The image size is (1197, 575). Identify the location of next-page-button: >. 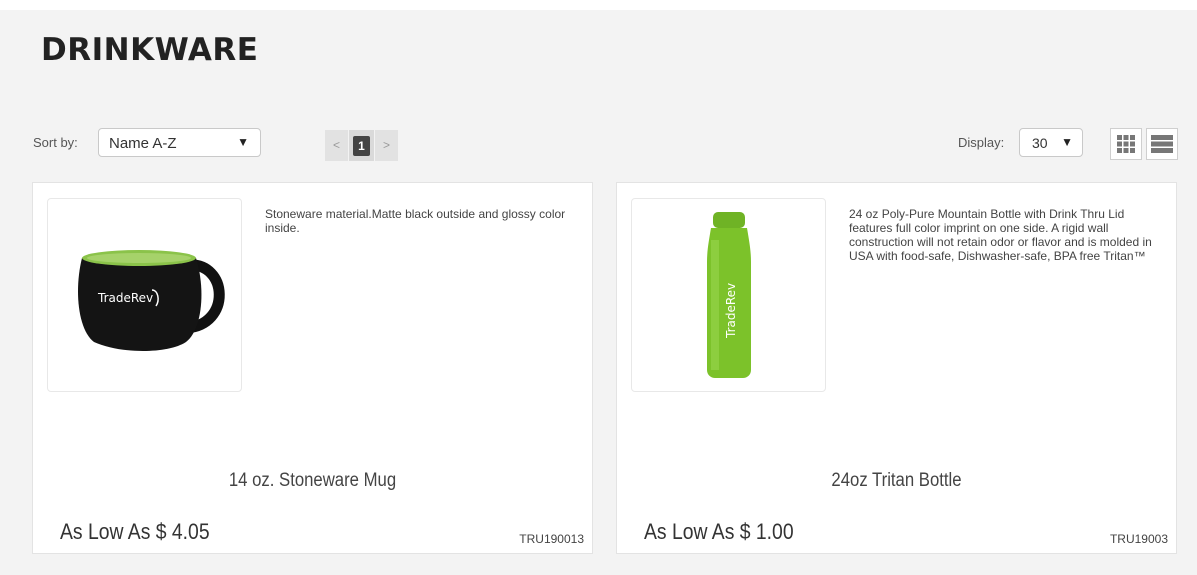
(386, 145).